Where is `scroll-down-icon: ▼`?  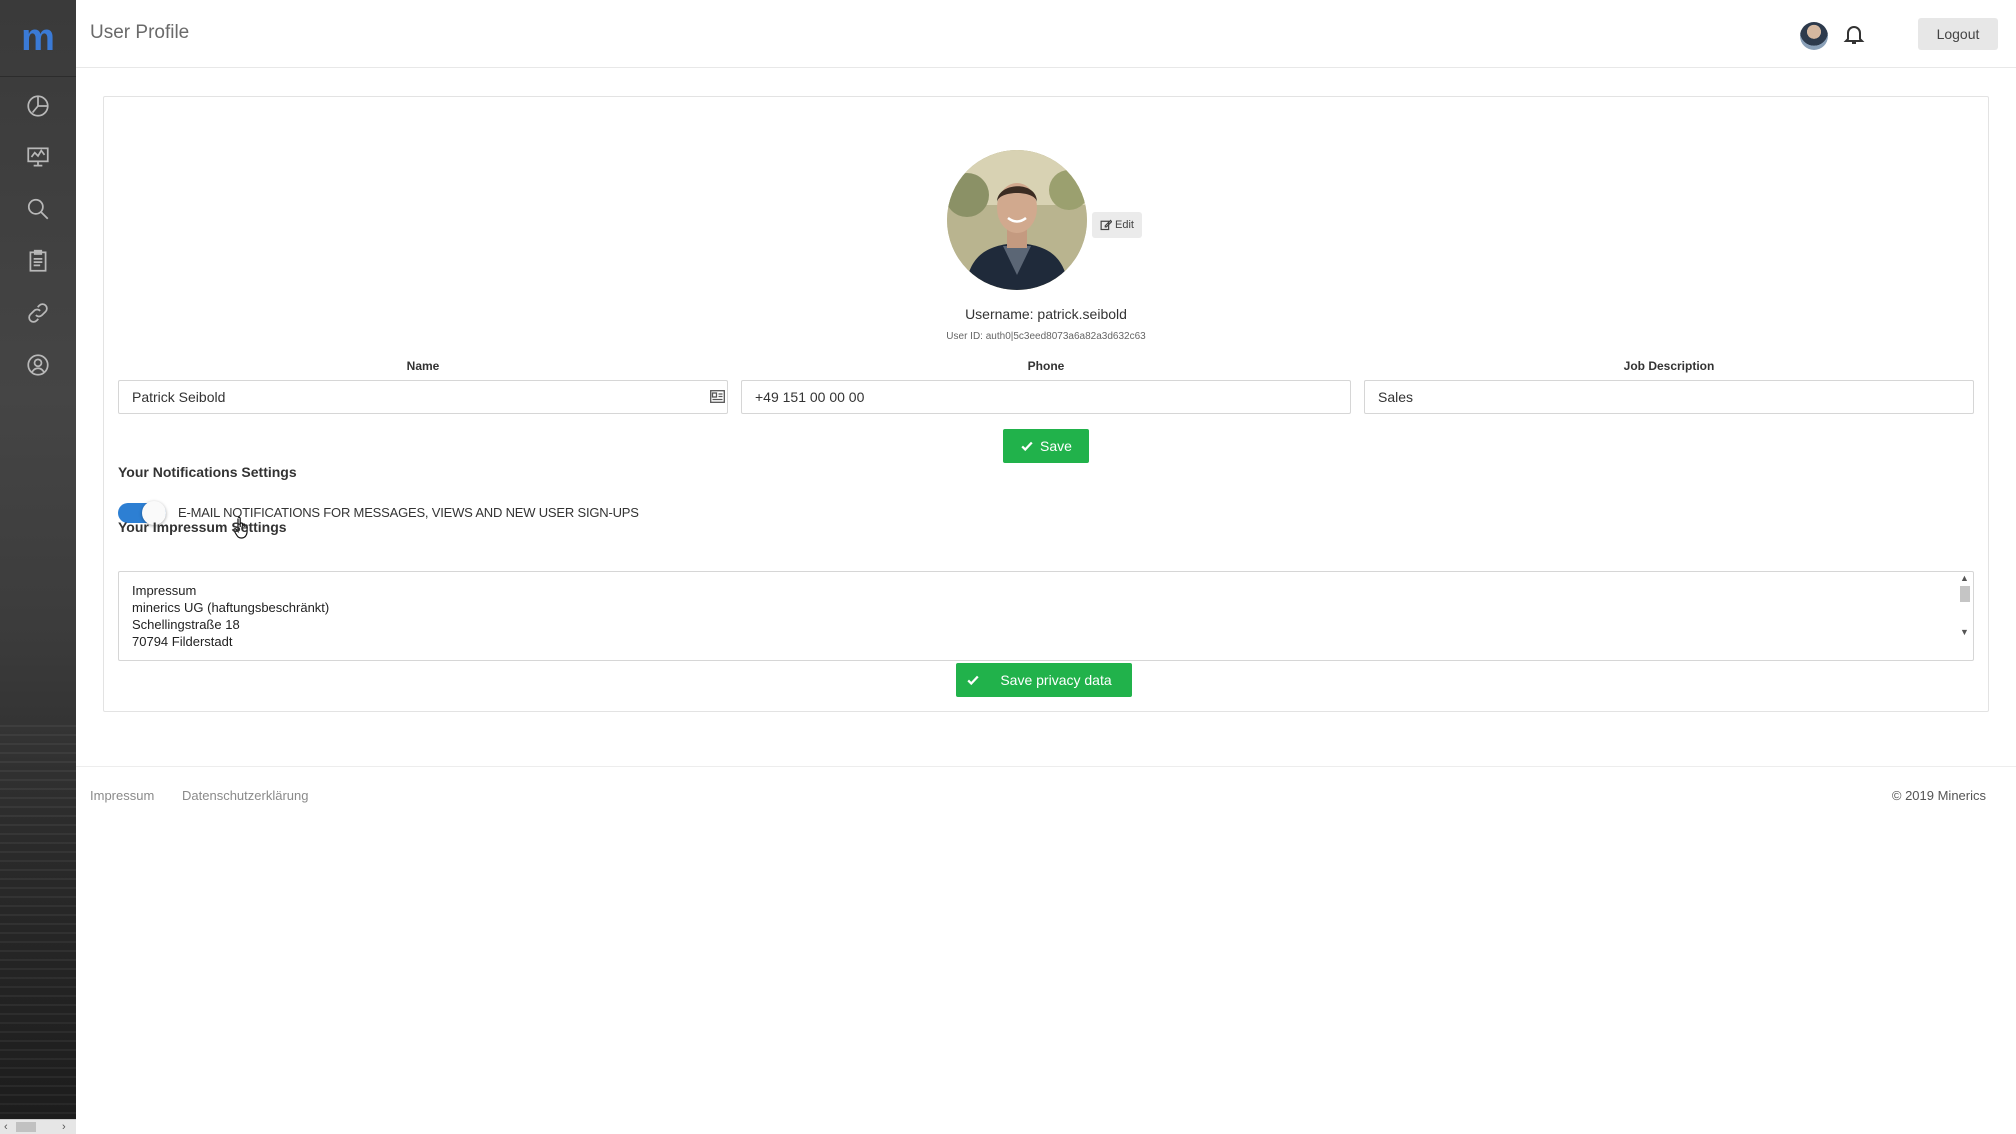 scroll-down-icon: ▼ is located at coordinates (1964, 632).